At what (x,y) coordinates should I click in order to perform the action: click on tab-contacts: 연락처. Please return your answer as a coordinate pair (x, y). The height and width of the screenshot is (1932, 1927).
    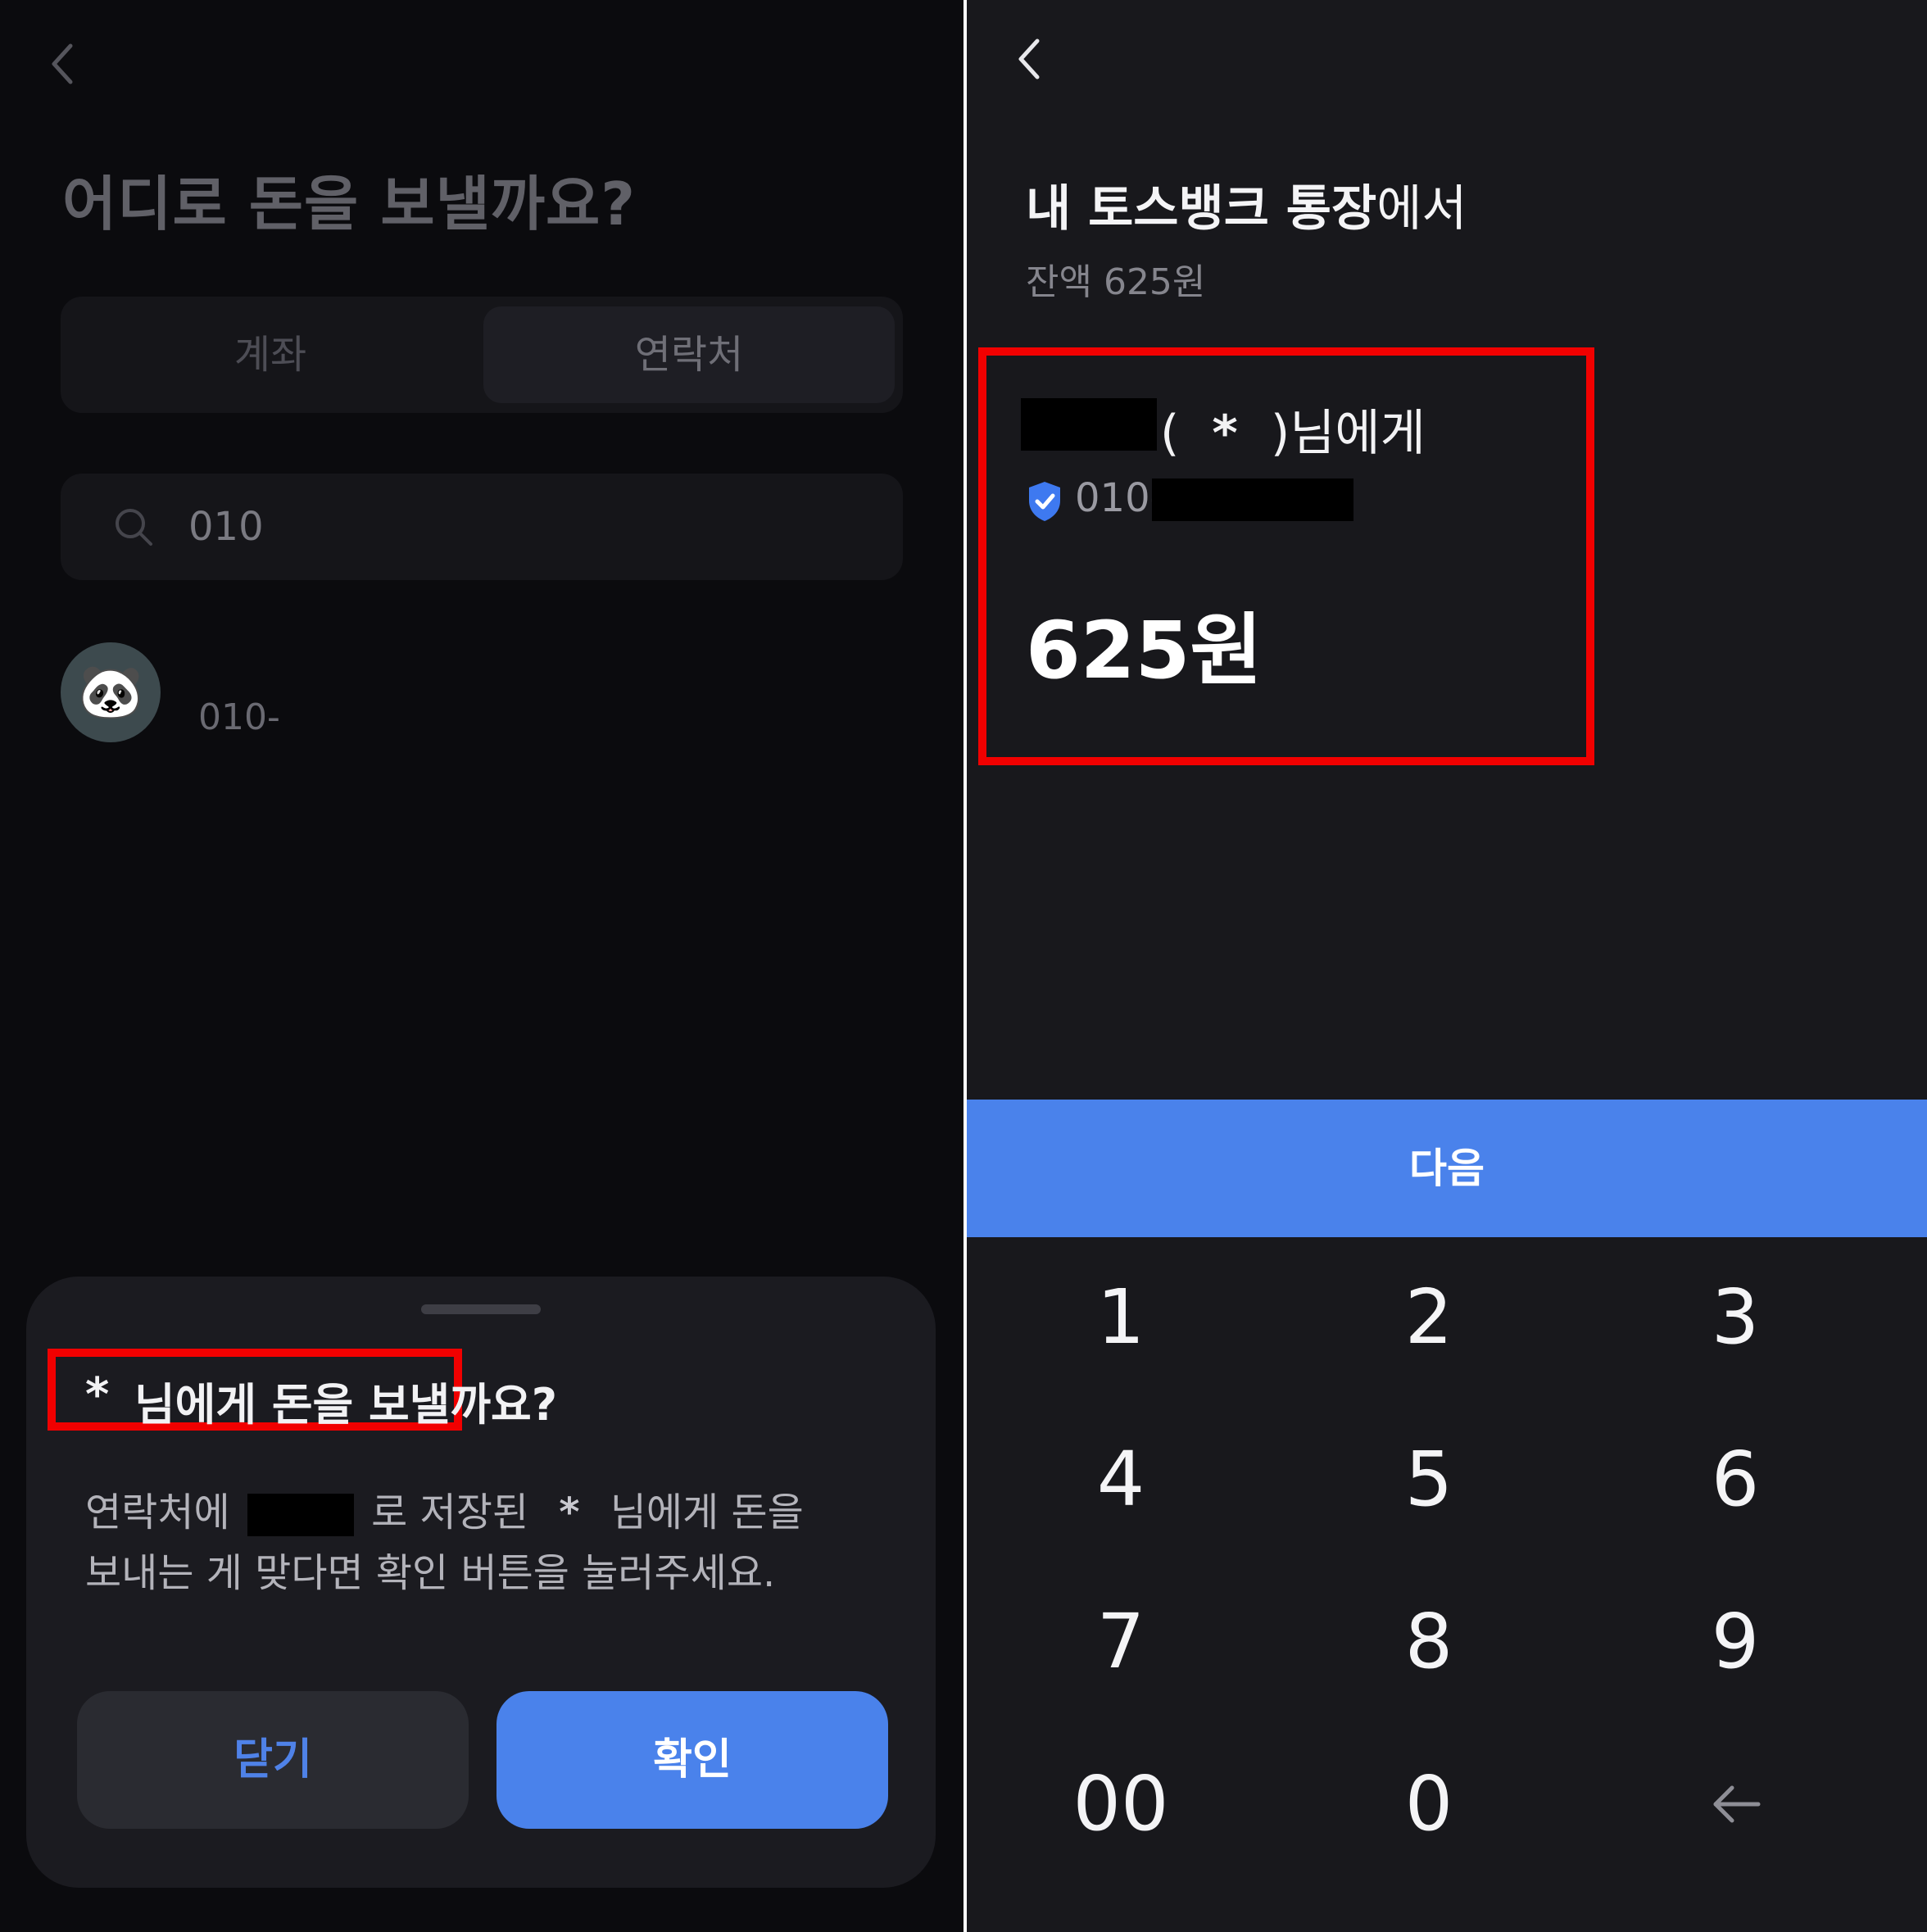
    Looking at the image, I should click on (689, 354).